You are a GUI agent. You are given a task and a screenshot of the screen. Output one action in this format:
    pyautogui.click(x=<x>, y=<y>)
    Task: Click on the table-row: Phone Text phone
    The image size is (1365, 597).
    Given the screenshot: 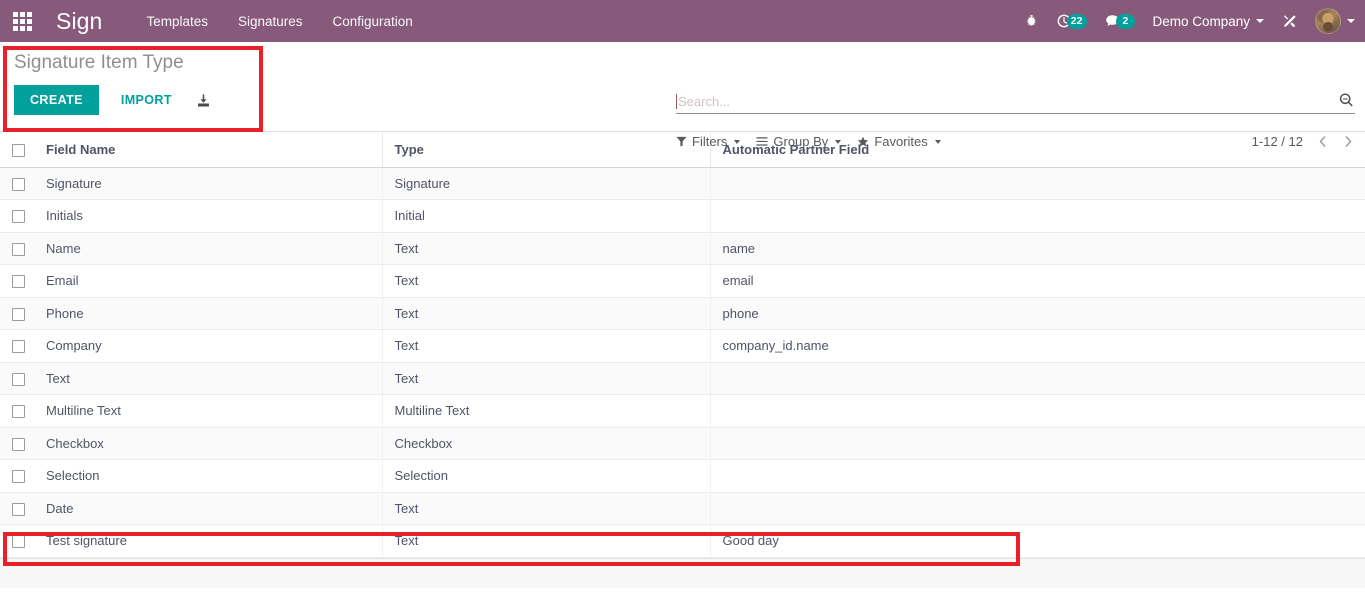 What is the action you would take?
    pyautogui.click(x=682, y=313)
    